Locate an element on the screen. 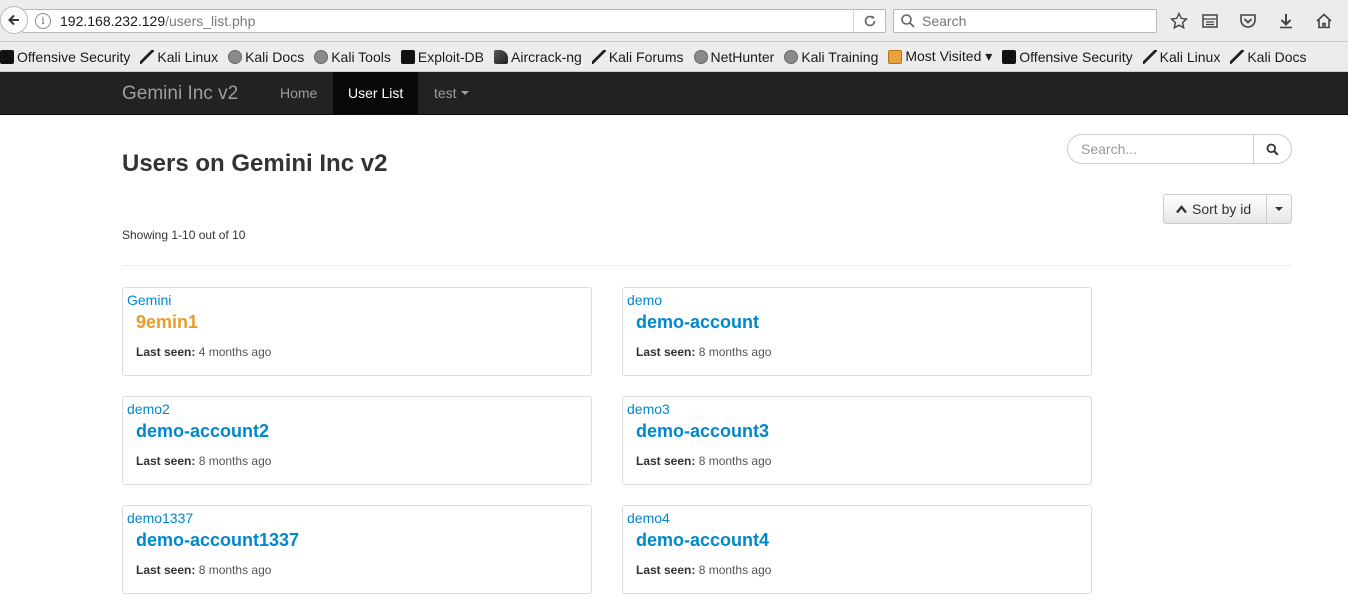  user-username-link: demo1337 is located at coordinates (160, 518).